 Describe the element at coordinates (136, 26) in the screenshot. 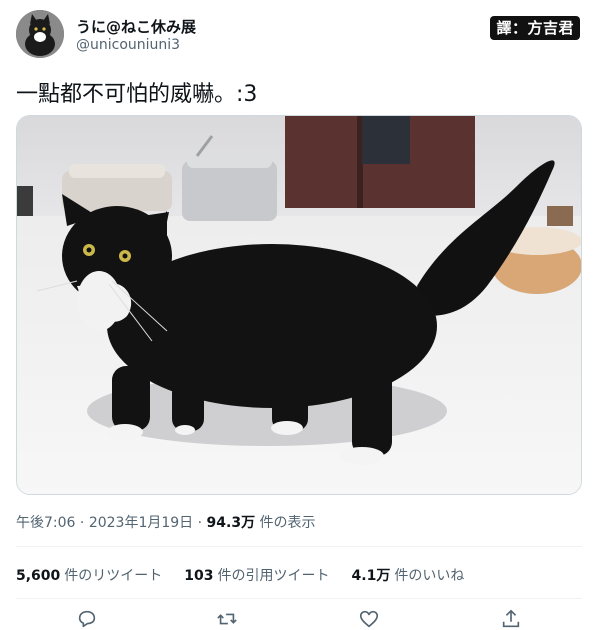

I see `user-display-name: うに@ねこ休み展` at that location.